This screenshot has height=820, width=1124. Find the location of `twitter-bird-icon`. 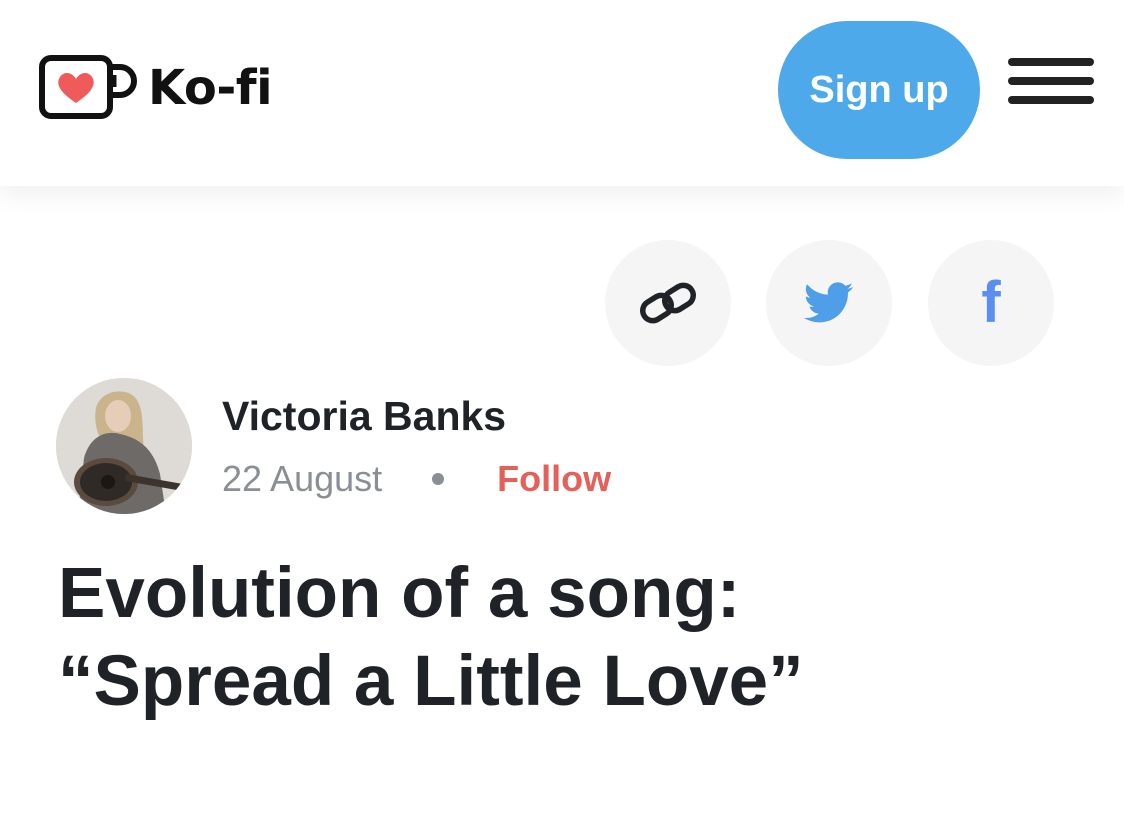

twitter-bird-icon is located at coordinates (829, 302).